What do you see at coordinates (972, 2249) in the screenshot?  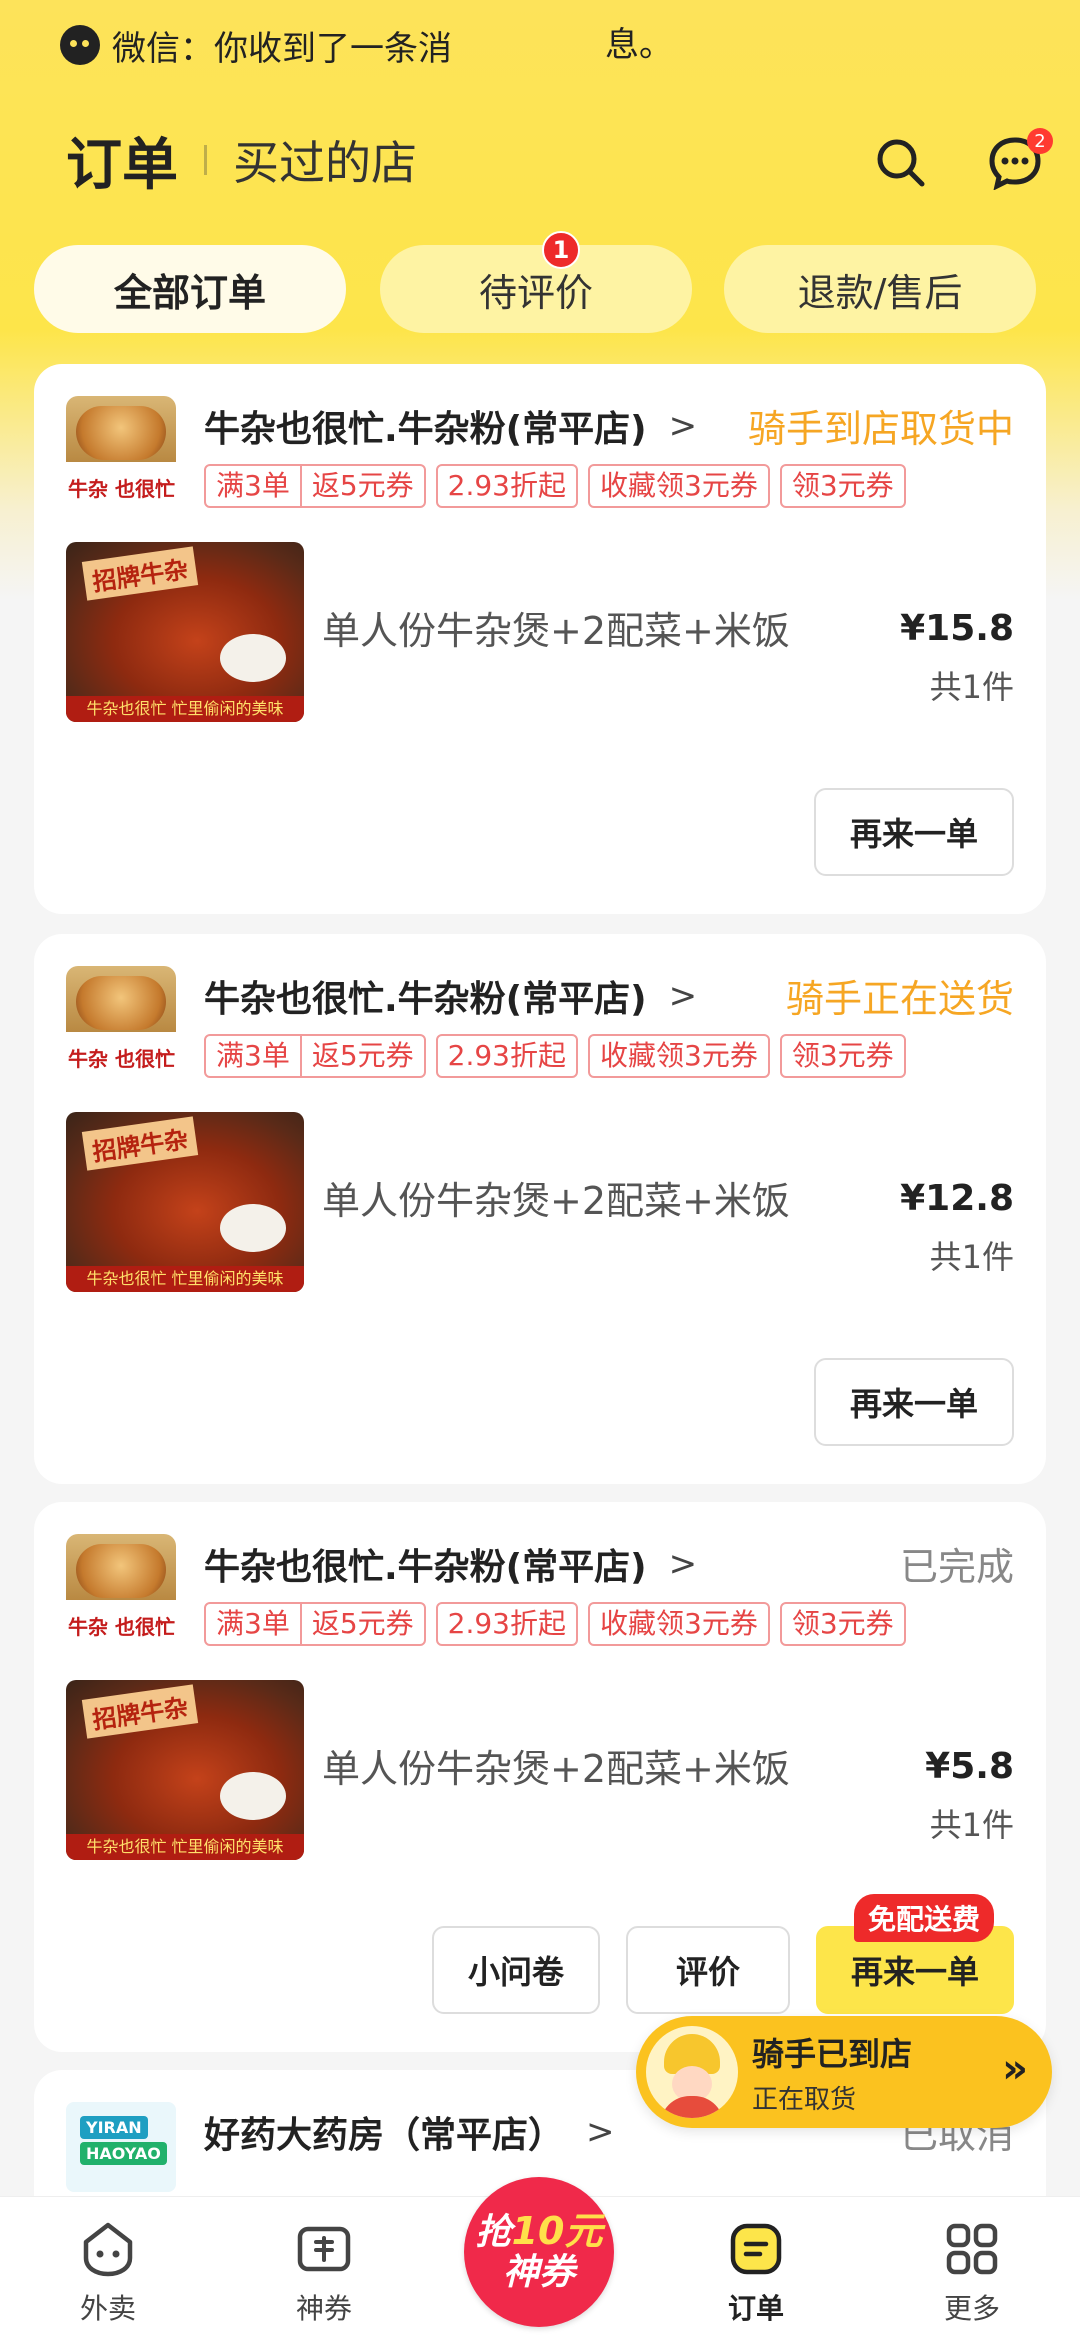 I see `grid-icon` at bounding box center [972, 2249].